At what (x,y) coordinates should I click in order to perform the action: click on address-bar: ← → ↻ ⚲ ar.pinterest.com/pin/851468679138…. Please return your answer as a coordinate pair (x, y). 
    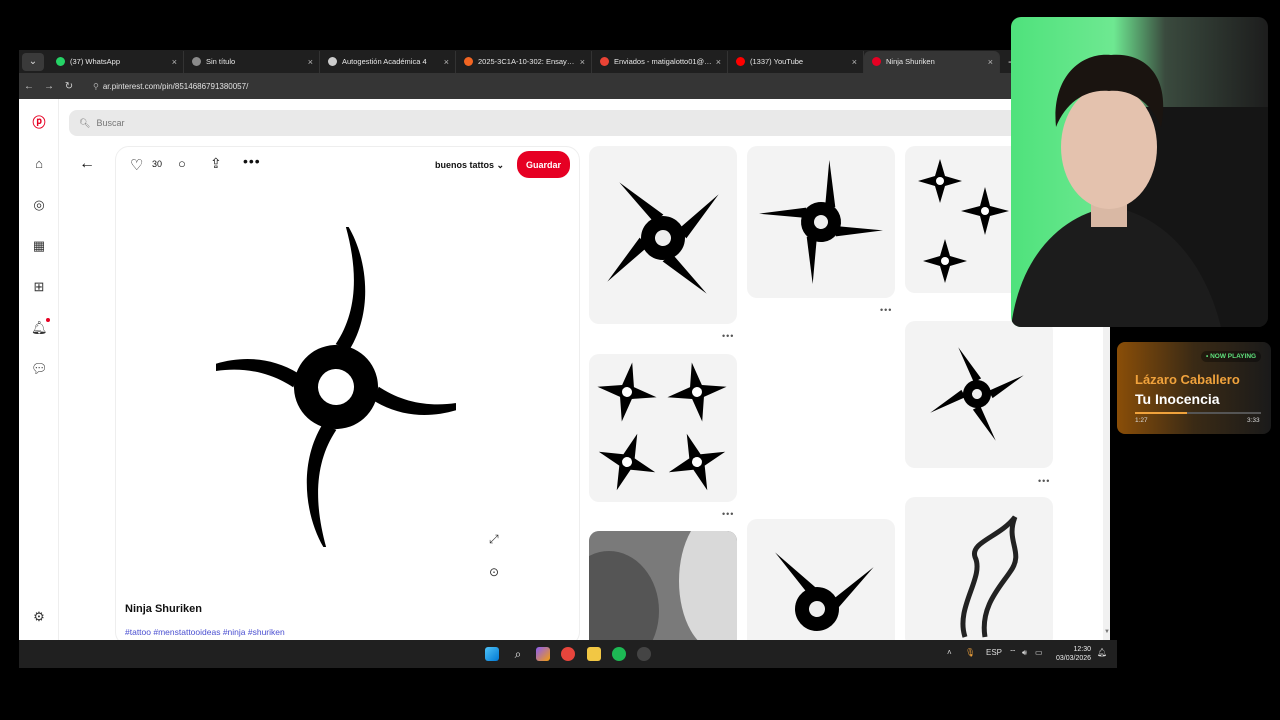
    Looking at the image, I should click on (564, 86).